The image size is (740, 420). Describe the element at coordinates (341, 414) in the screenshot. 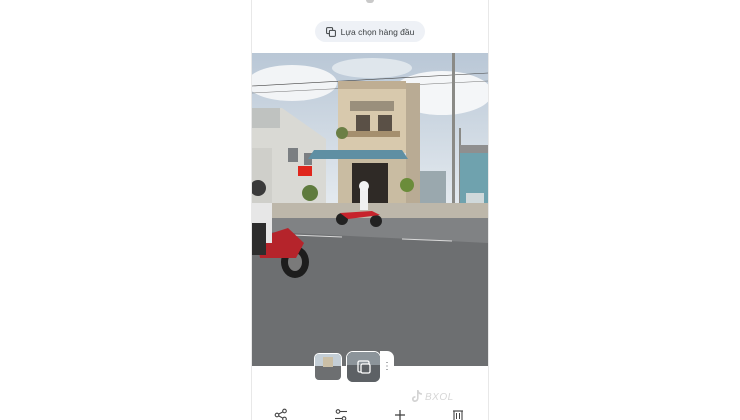

I see `edit-sliders-icon` at that location.